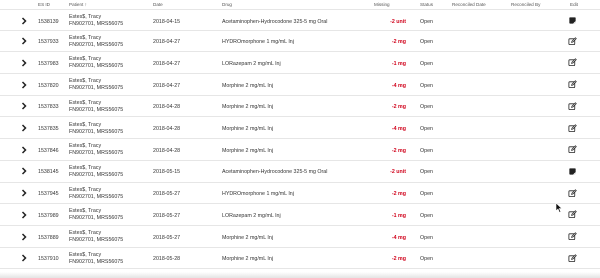 The height and width of the screenshot is (278, 600). Describe the element at coordinates (48, 63) in the screenshot. I see `es-id-cell: 1537983` at that location.